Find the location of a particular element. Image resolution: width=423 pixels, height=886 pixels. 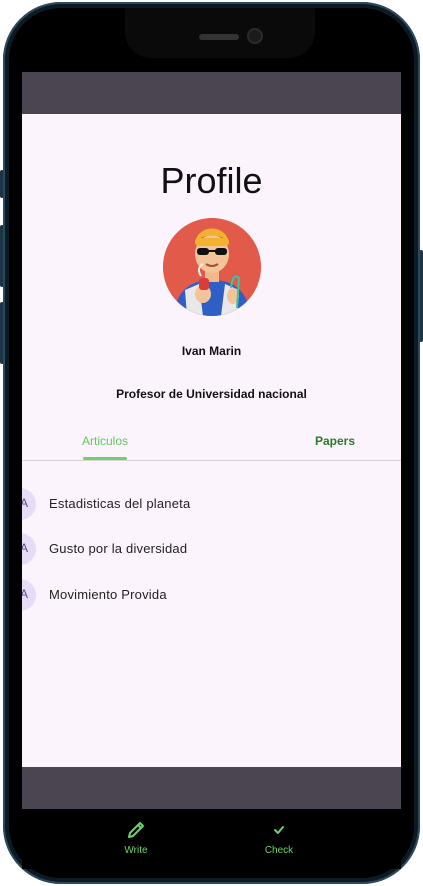

front-camera is located at coordinates (255, 36).